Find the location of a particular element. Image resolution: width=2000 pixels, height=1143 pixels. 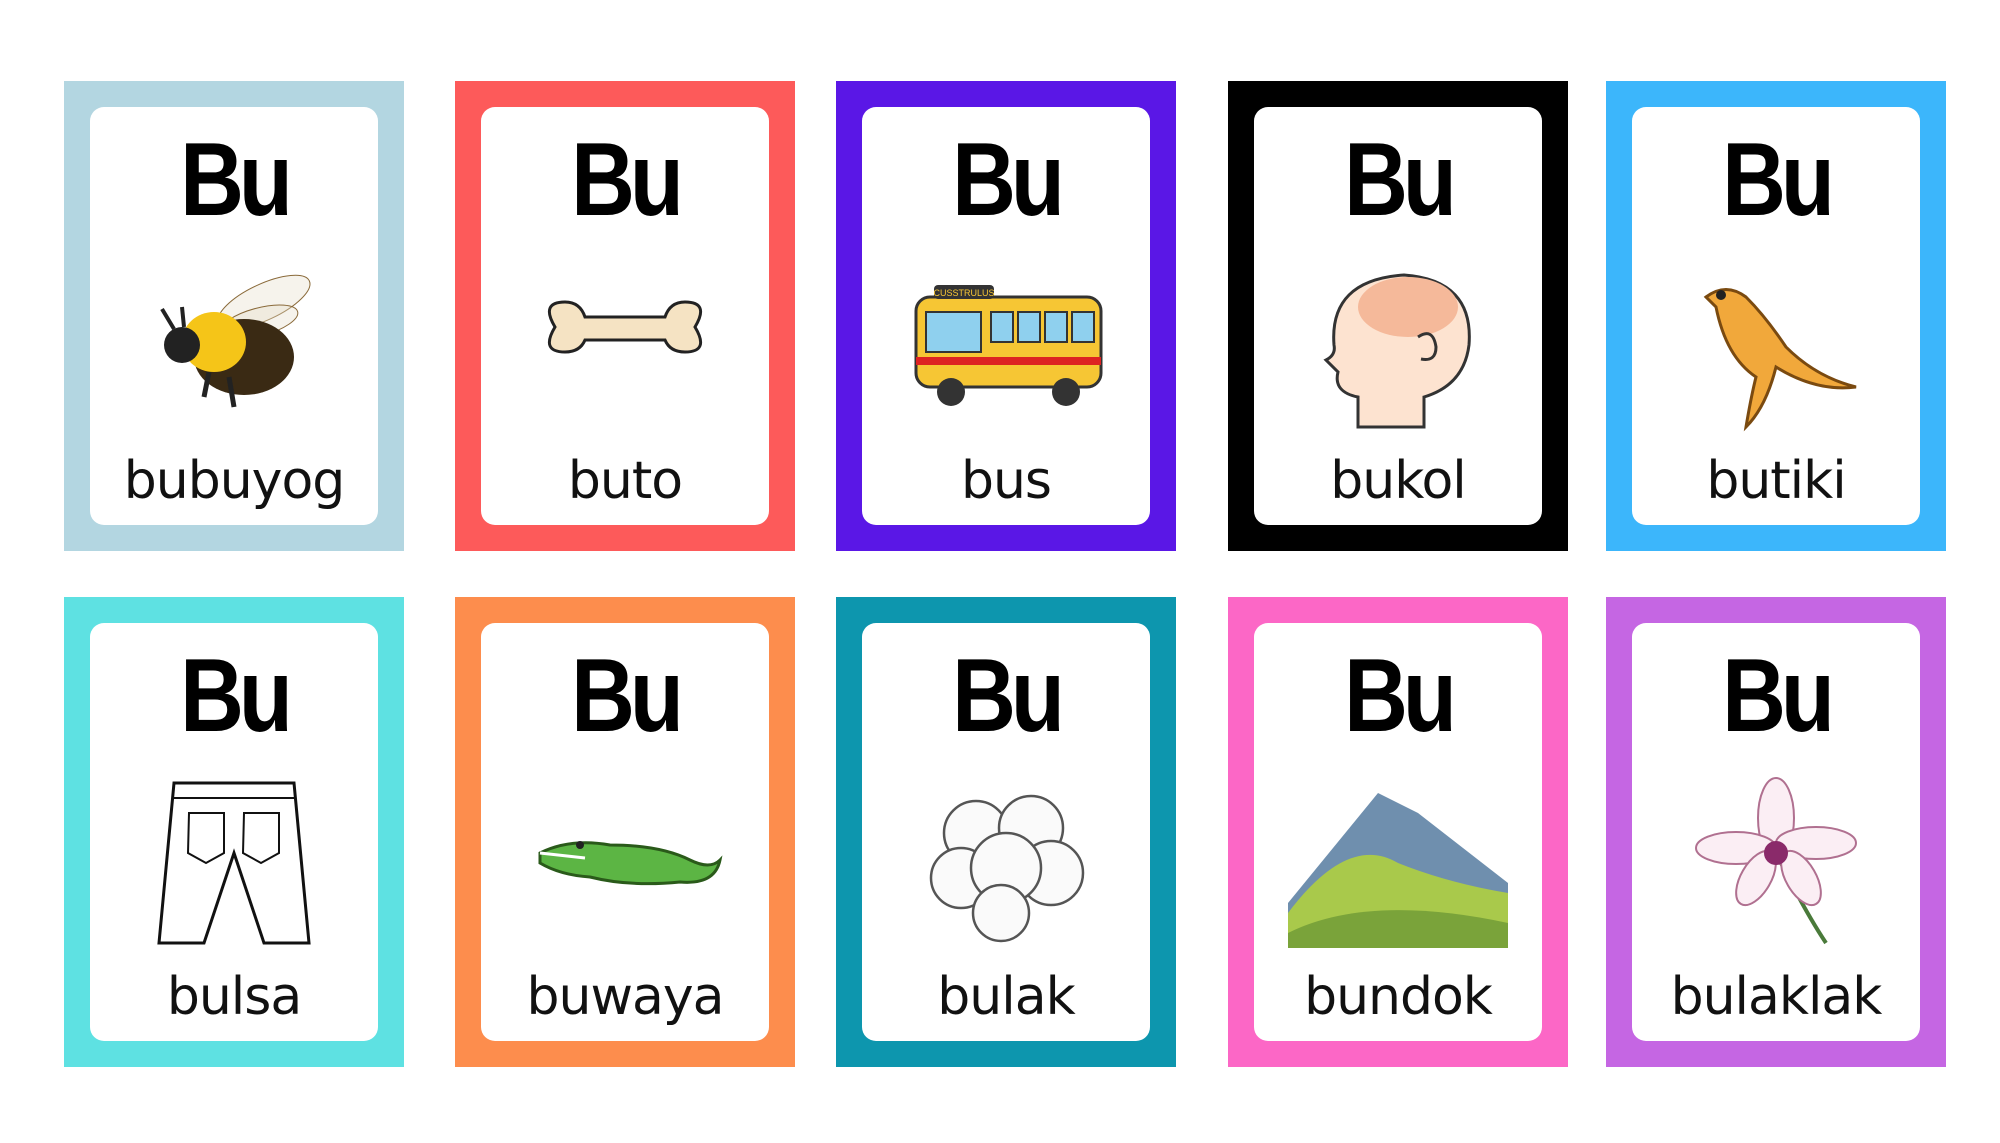

flashcard-bulak: Bu bulak is located at coordinates (1006, 832).